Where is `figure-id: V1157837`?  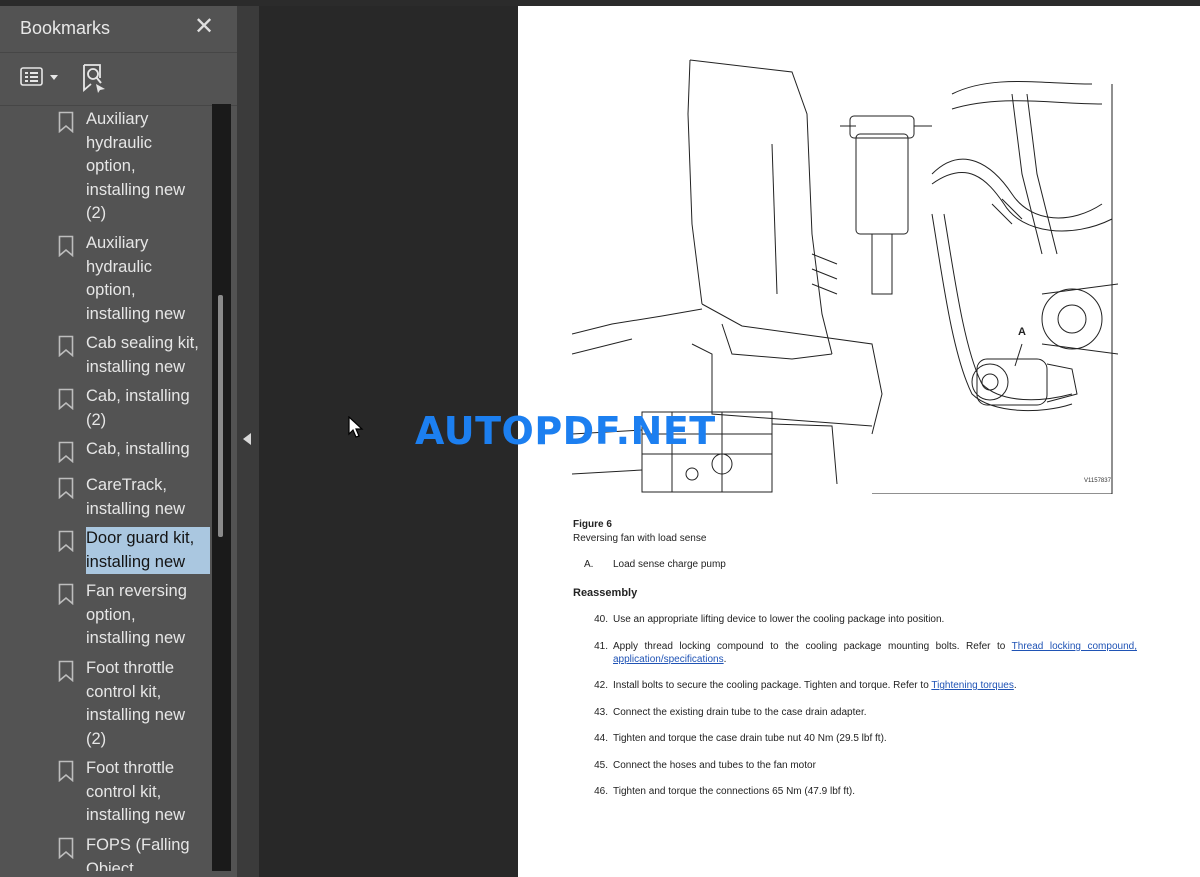
figure-id: V1157837 is located at coordinates (1097, 481).